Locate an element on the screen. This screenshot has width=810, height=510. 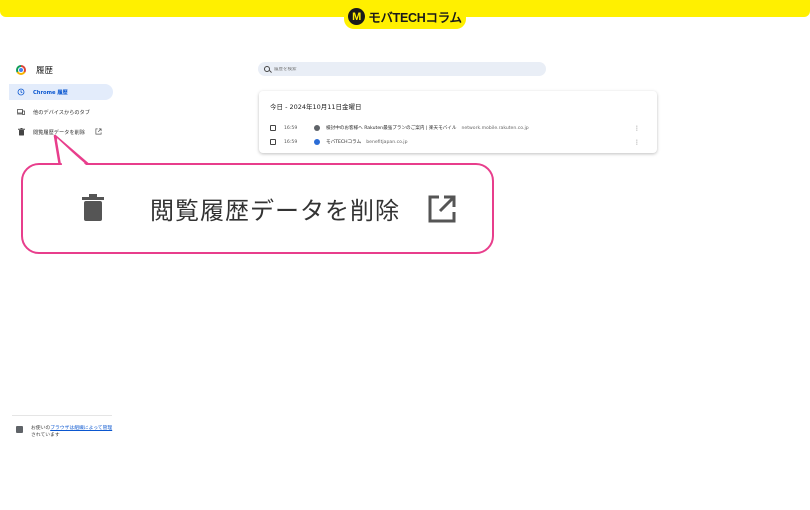
search-box is located at coordinates (402, 69).